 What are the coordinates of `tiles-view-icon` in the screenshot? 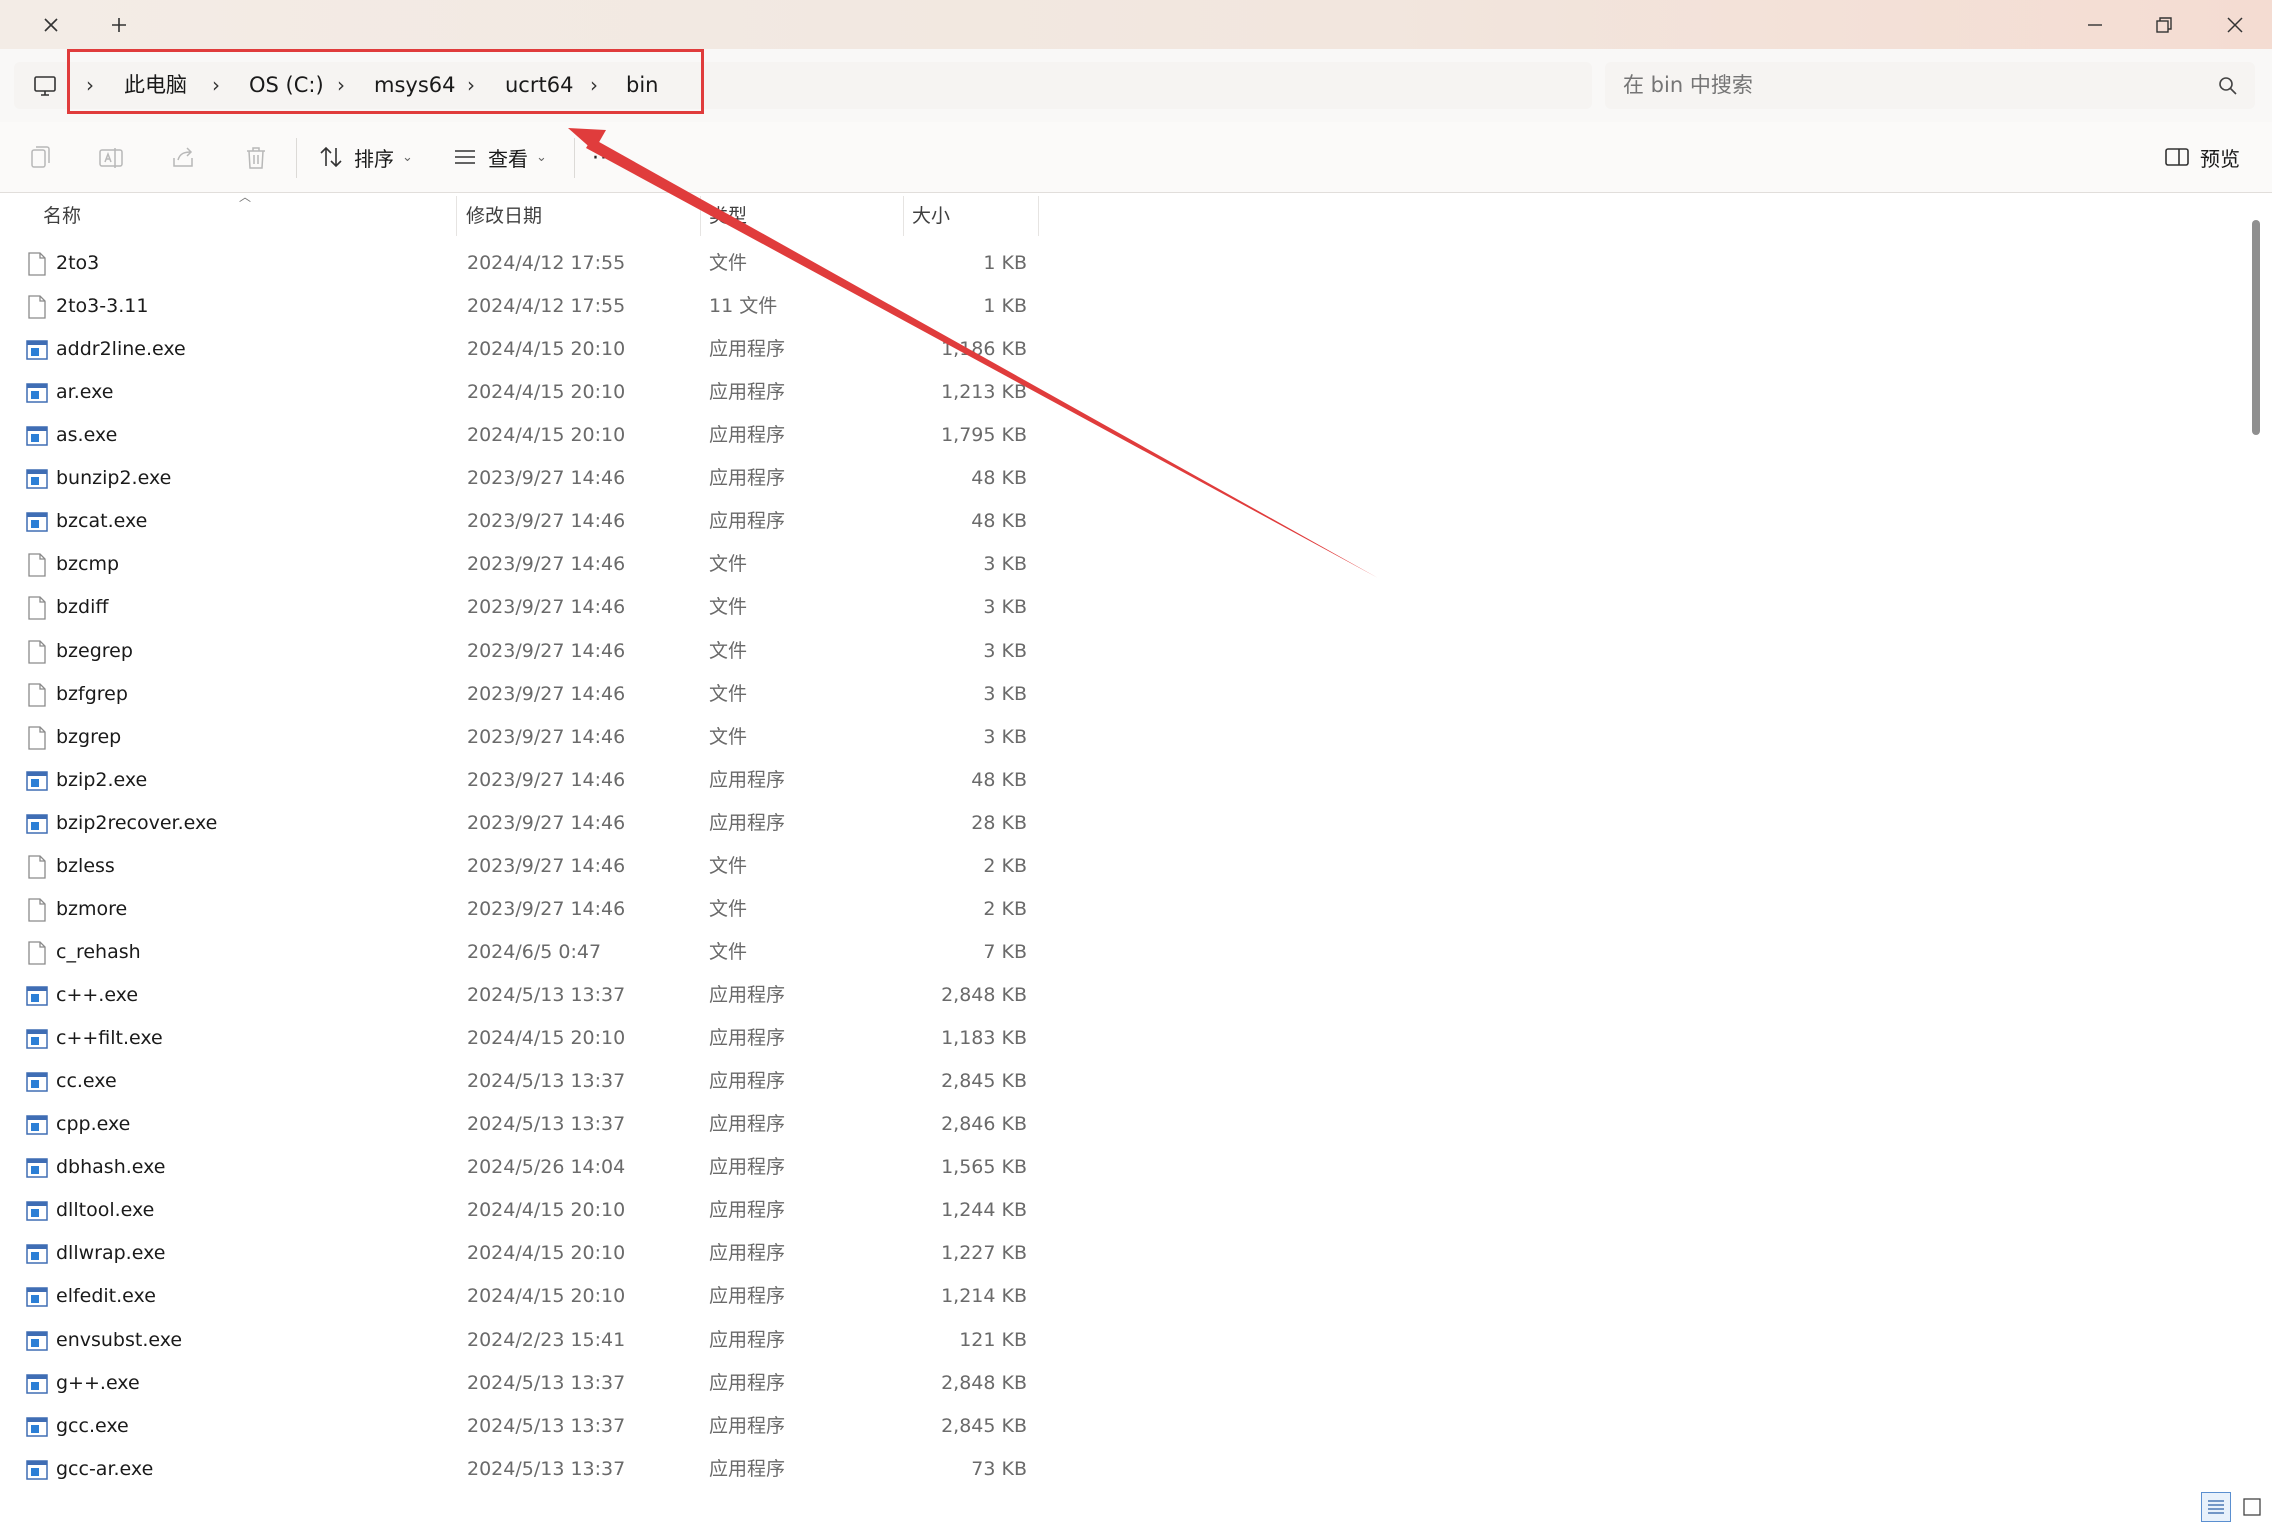 It's located at (2252, 1507).